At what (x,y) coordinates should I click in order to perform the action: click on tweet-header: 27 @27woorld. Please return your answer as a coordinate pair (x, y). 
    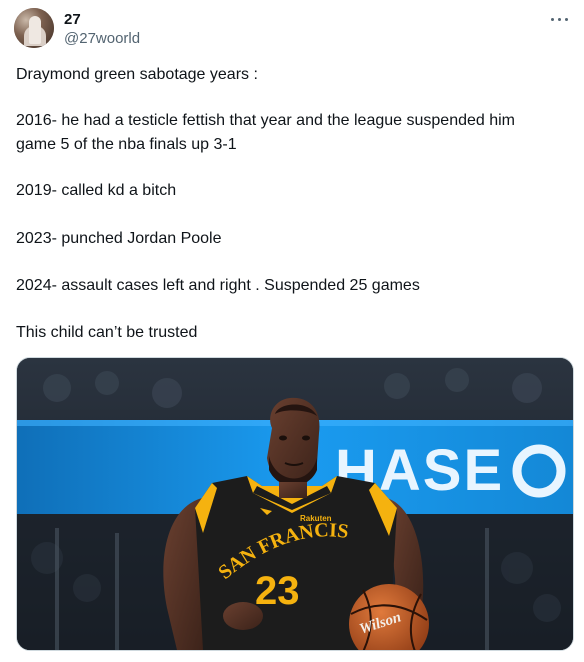
    Looking at the image, I should click on (292, 30).